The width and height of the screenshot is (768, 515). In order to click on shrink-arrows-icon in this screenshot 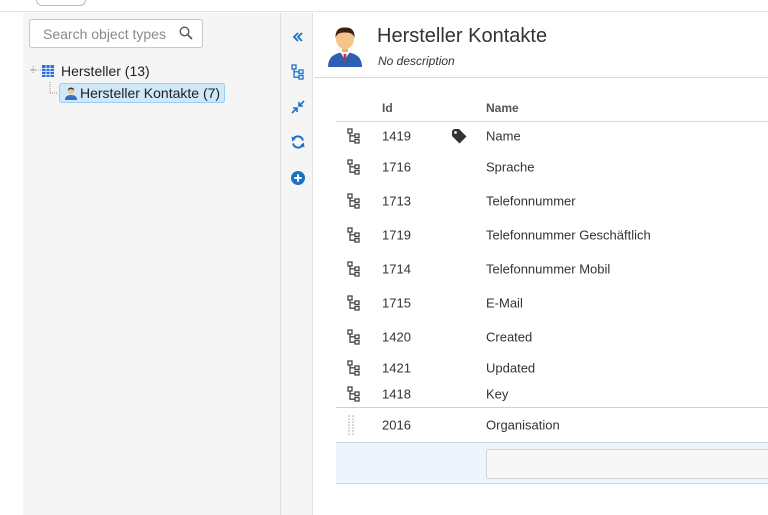, I will do `click(298, 107)`.